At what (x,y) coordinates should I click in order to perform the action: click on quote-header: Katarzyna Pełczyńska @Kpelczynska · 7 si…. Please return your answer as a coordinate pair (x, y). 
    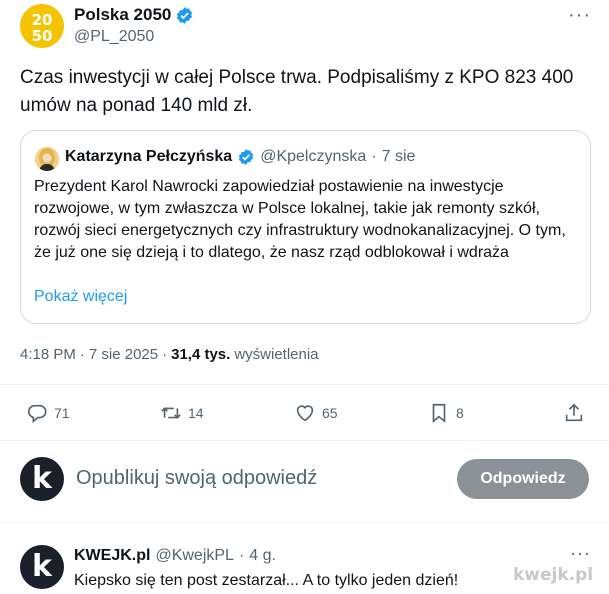
    Looking at the image, I should click on (240, 157).